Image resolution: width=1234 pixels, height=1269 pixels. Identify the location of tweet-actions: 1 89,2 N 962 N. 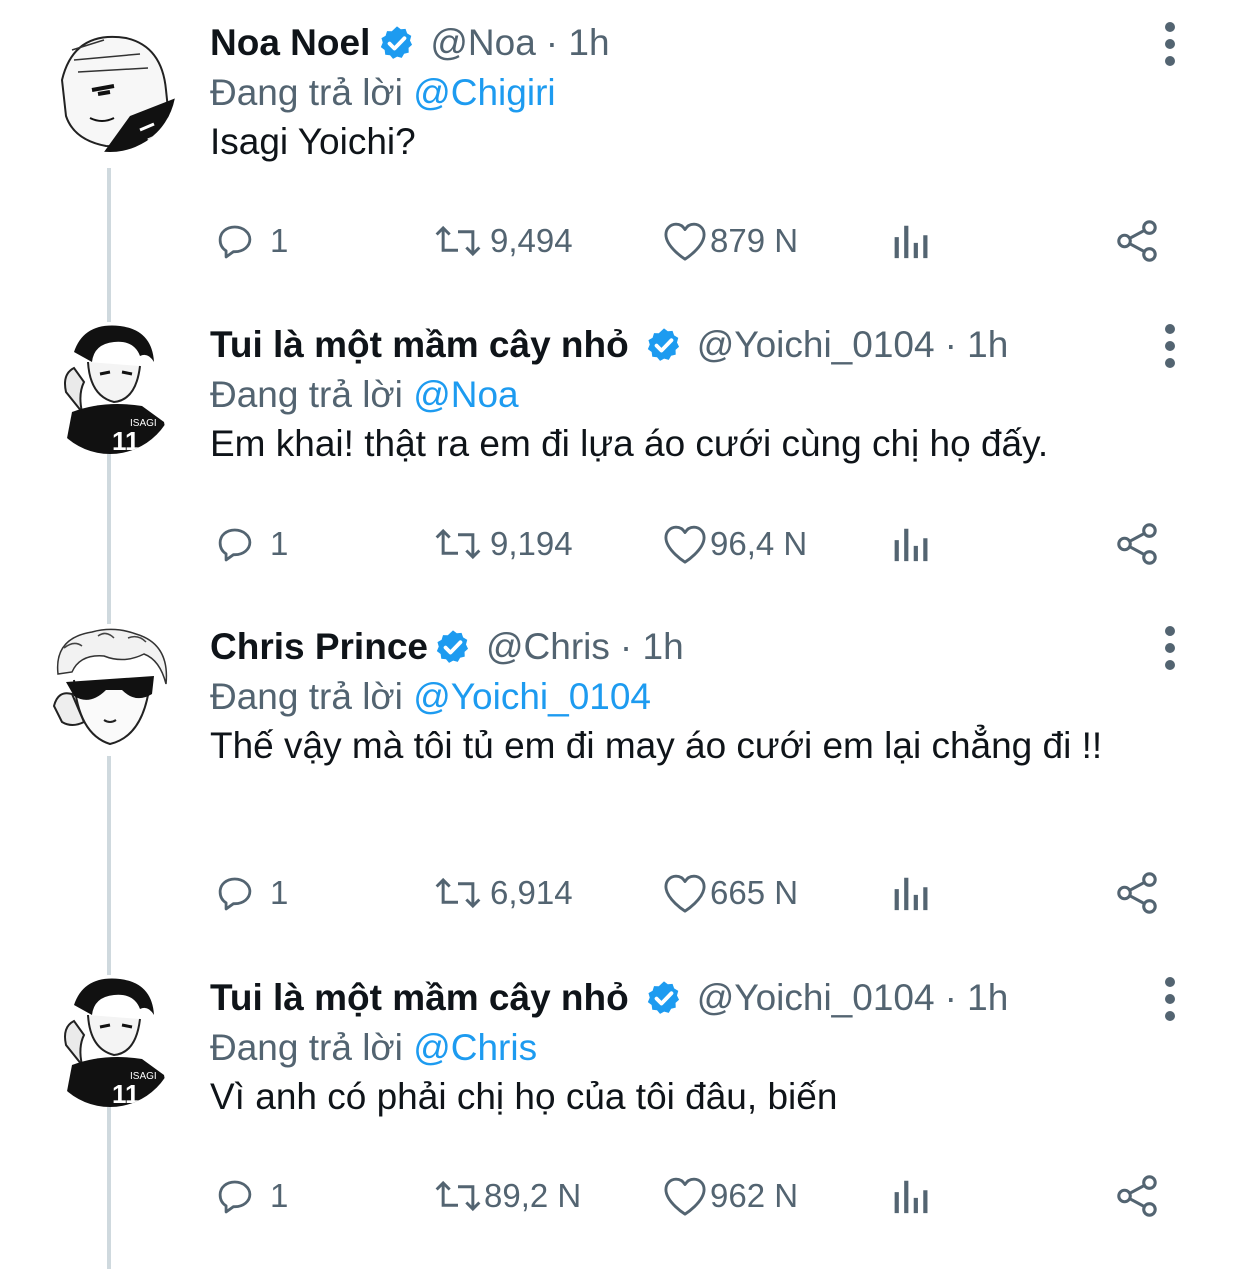
(690, 1196).